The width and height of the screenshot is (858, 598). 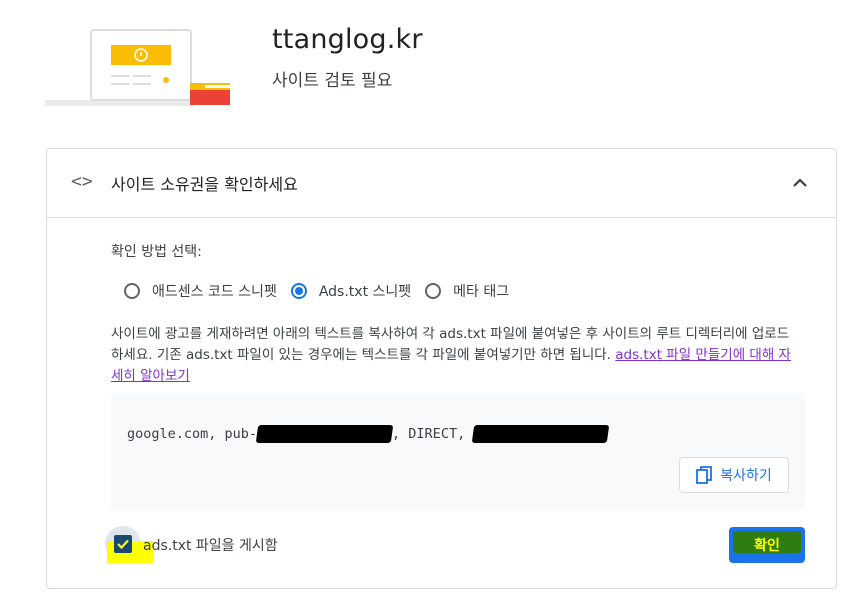 I want to click on redacted-cert-id, so click(x=541, y=434).